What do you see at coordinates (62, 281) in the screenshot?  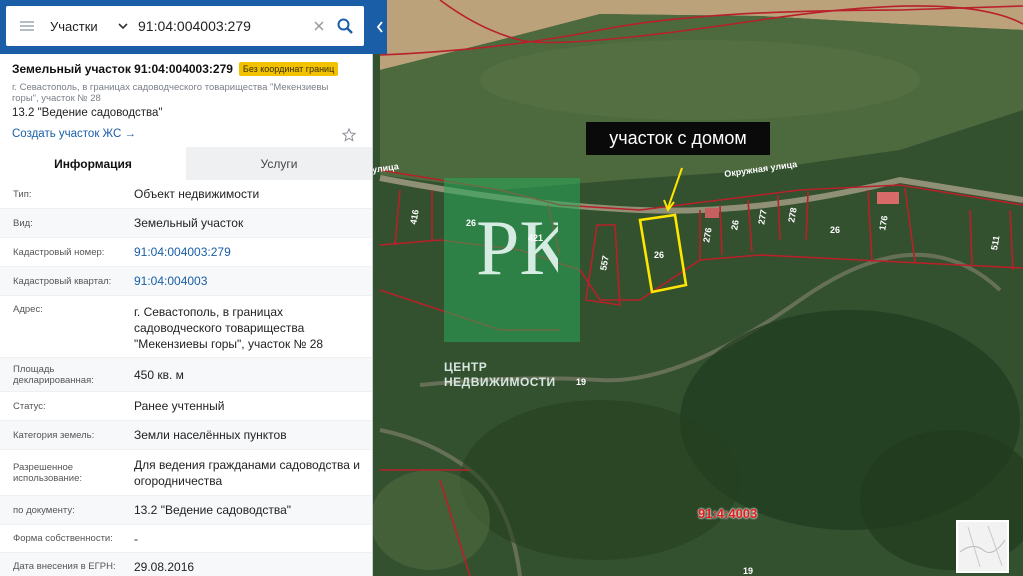 I see `row-label: Кадастровый квартал:` at bounding box center [62, 281].